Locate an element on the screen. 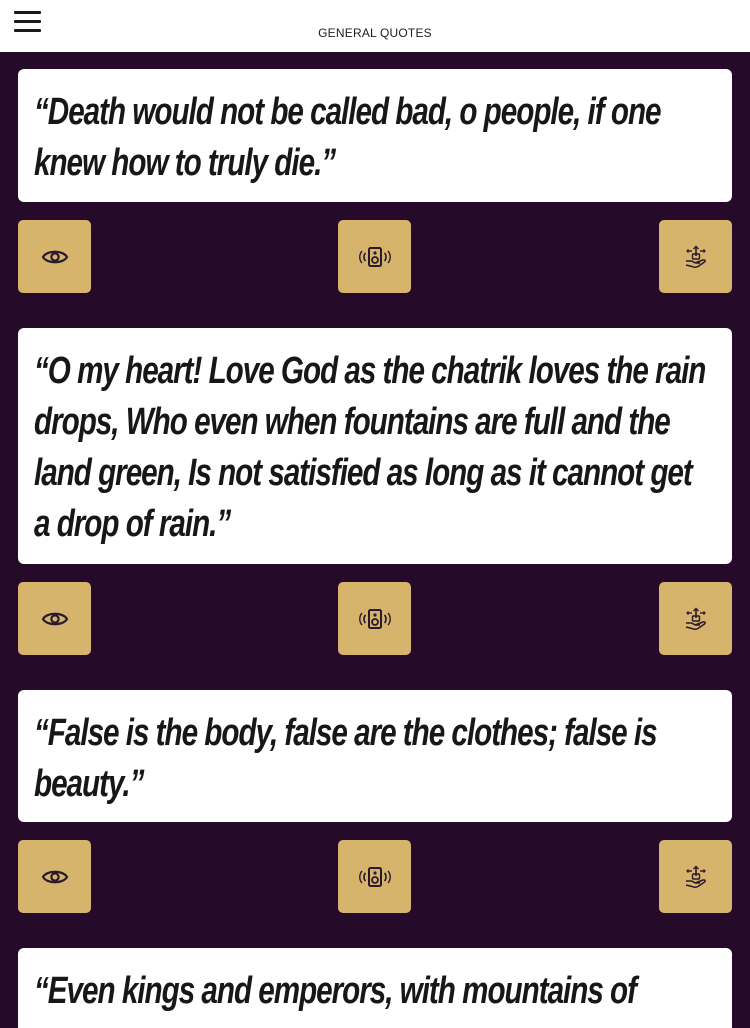  page-title: GENERAL QUOTES is located at coordinates (375, 33).